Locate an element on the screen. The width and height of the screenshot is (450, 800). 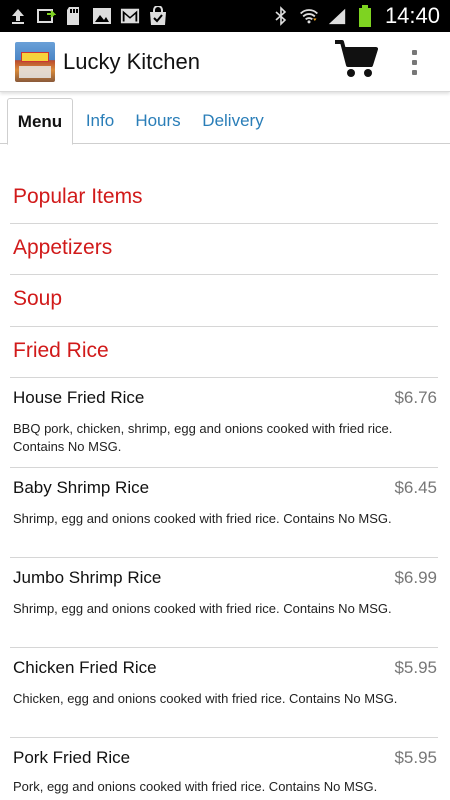
tab-hours: Hours is located at coordinates (158, 121).